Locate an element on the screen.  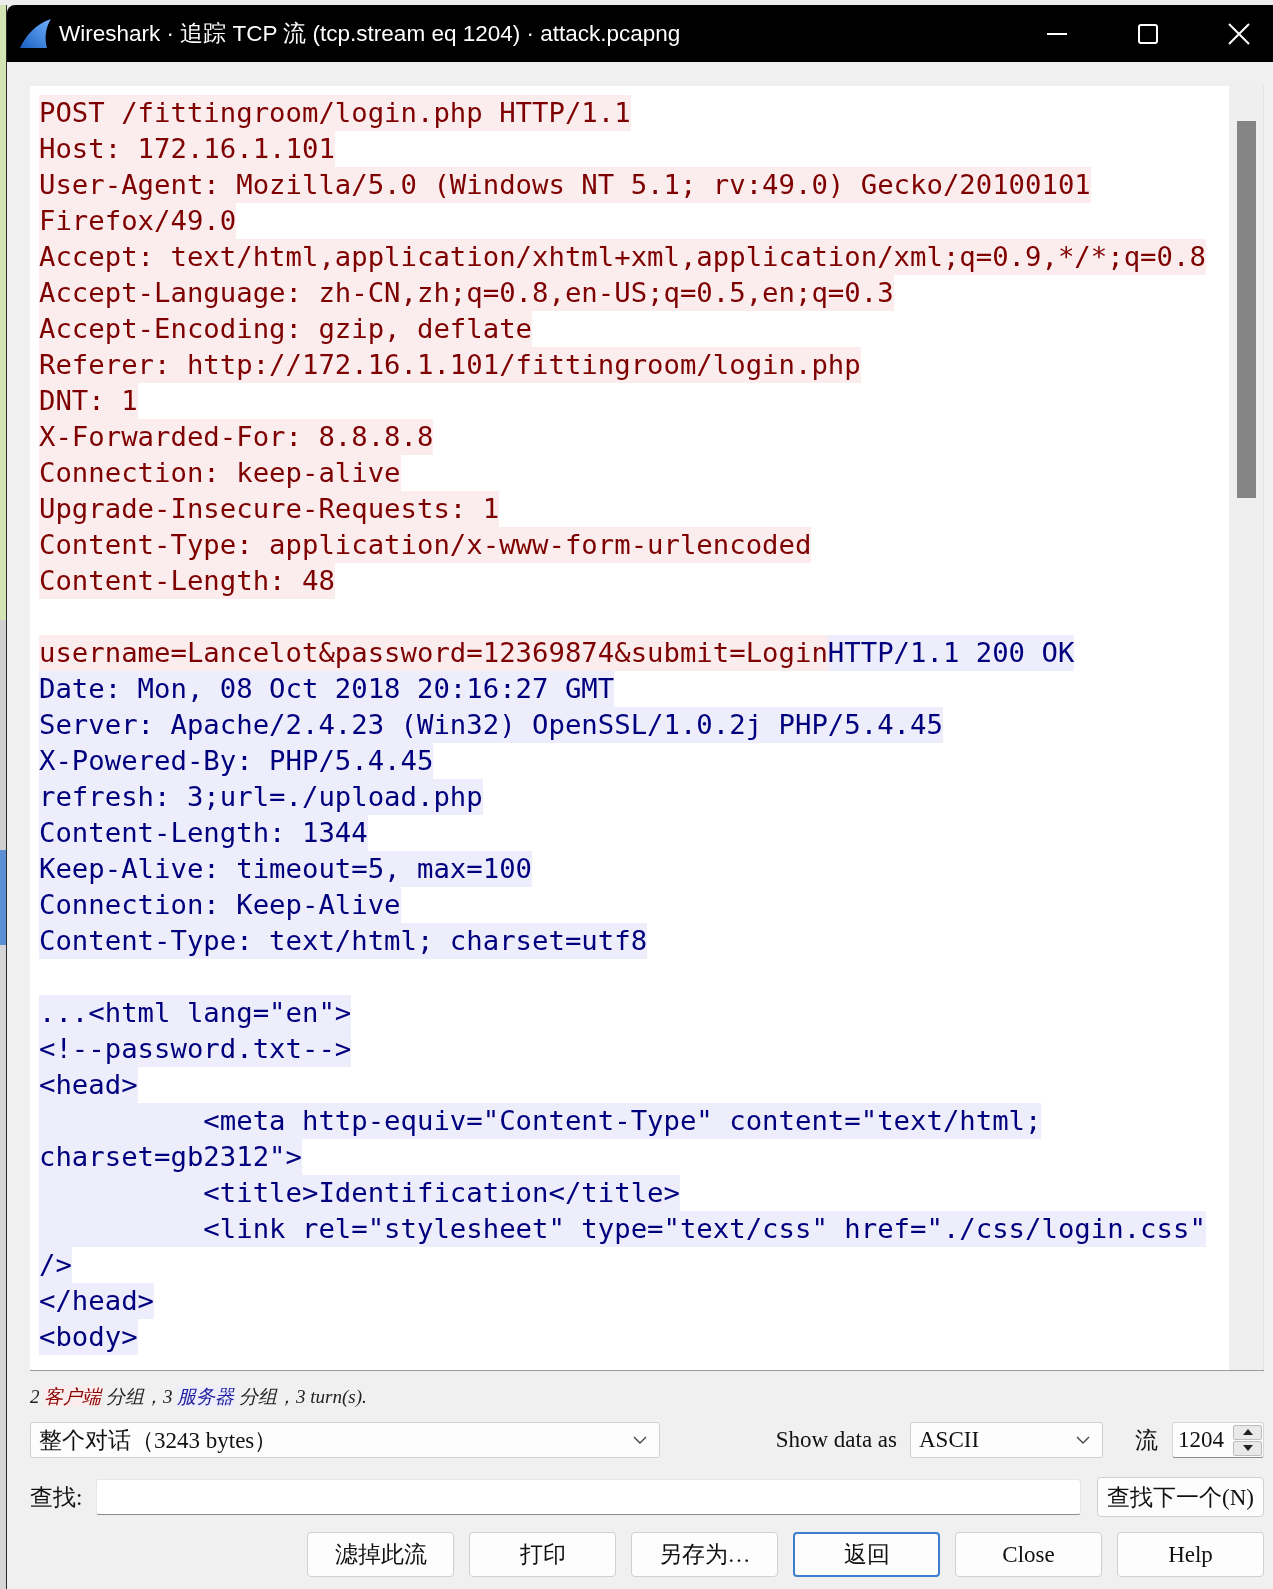
response-text: Server: Apache/2.4.23 (Win32) OpenSSL/1.0.2j PHP/5.4.45 is located at coordinates (491, 725).